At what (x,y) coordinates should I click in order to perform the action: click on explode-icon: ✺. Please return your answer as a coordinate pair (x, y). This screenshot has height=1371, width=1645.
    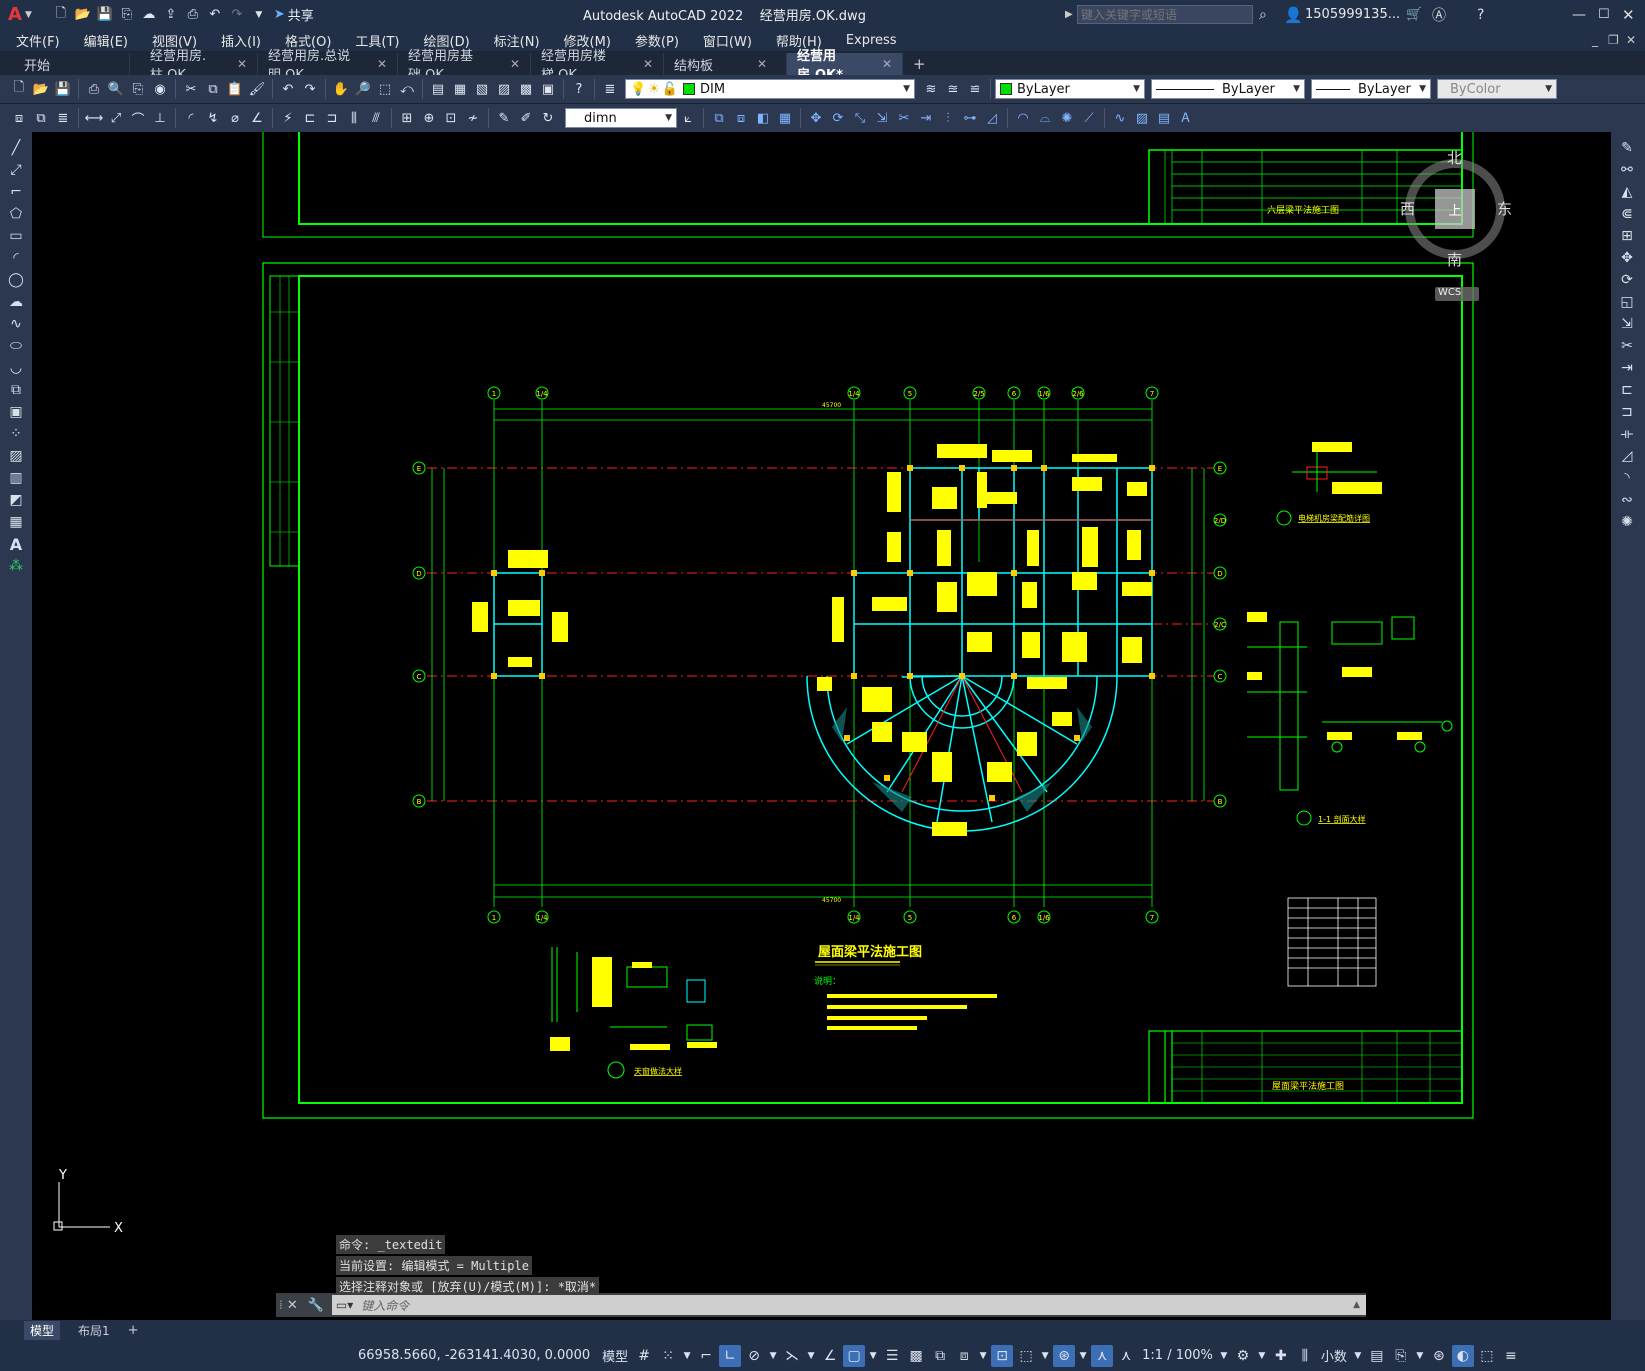
    Looking at the image, I should click on (1067, 118).